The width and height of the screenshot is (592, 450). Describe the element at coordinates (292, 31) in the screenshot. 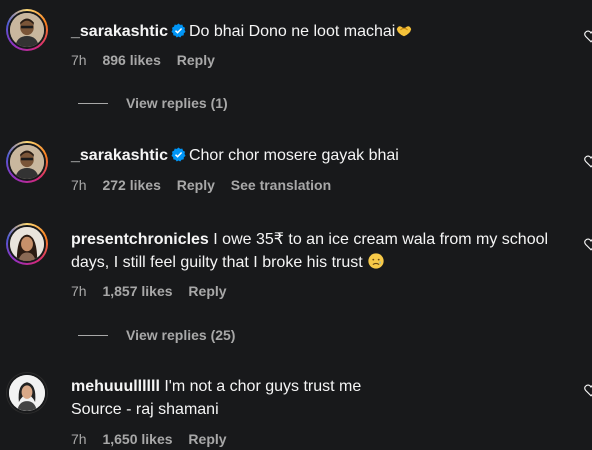

I see `comment-text: Do bhai Dono ne loot machai` at that location.